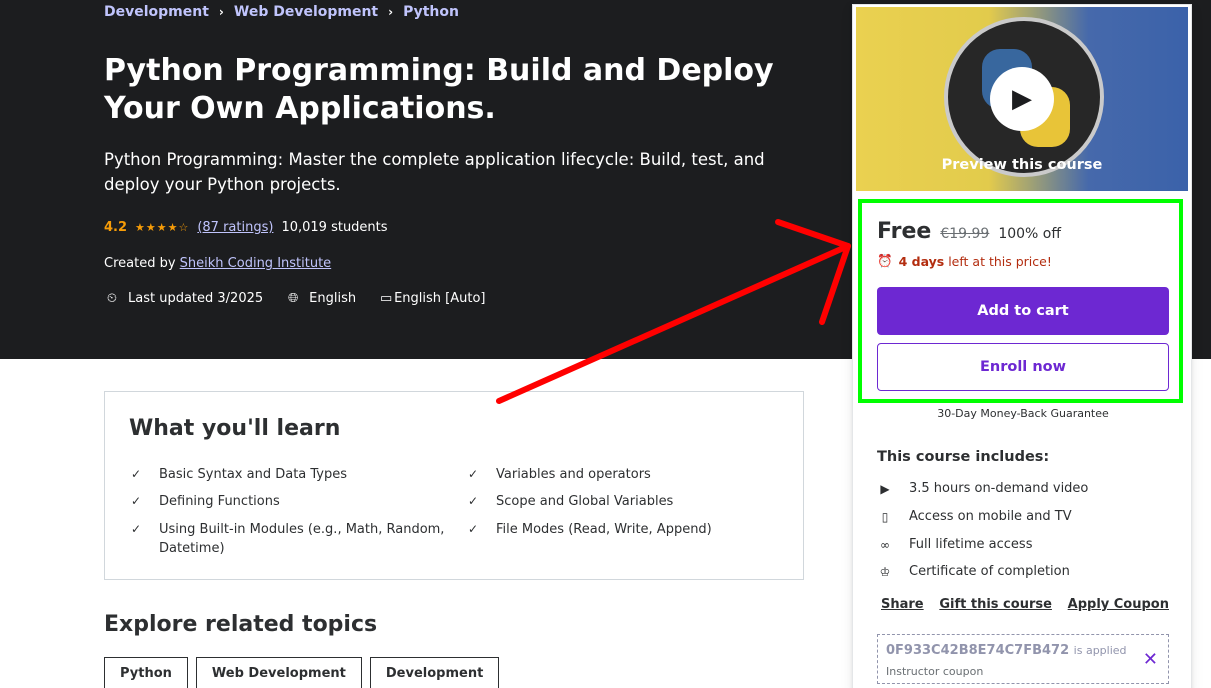 The height and width of the screenshot is (688, 1211). I want to click on price-row: Free €19.99 100% off, so click(969, 231).